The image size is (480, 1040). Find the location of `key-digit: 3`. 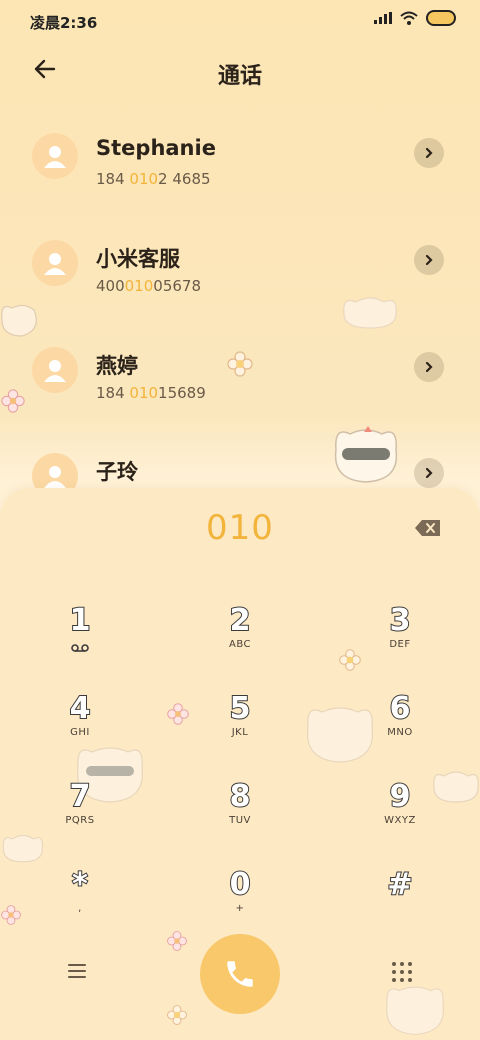

key-digit: 3 is located at coordinates (400, 621).